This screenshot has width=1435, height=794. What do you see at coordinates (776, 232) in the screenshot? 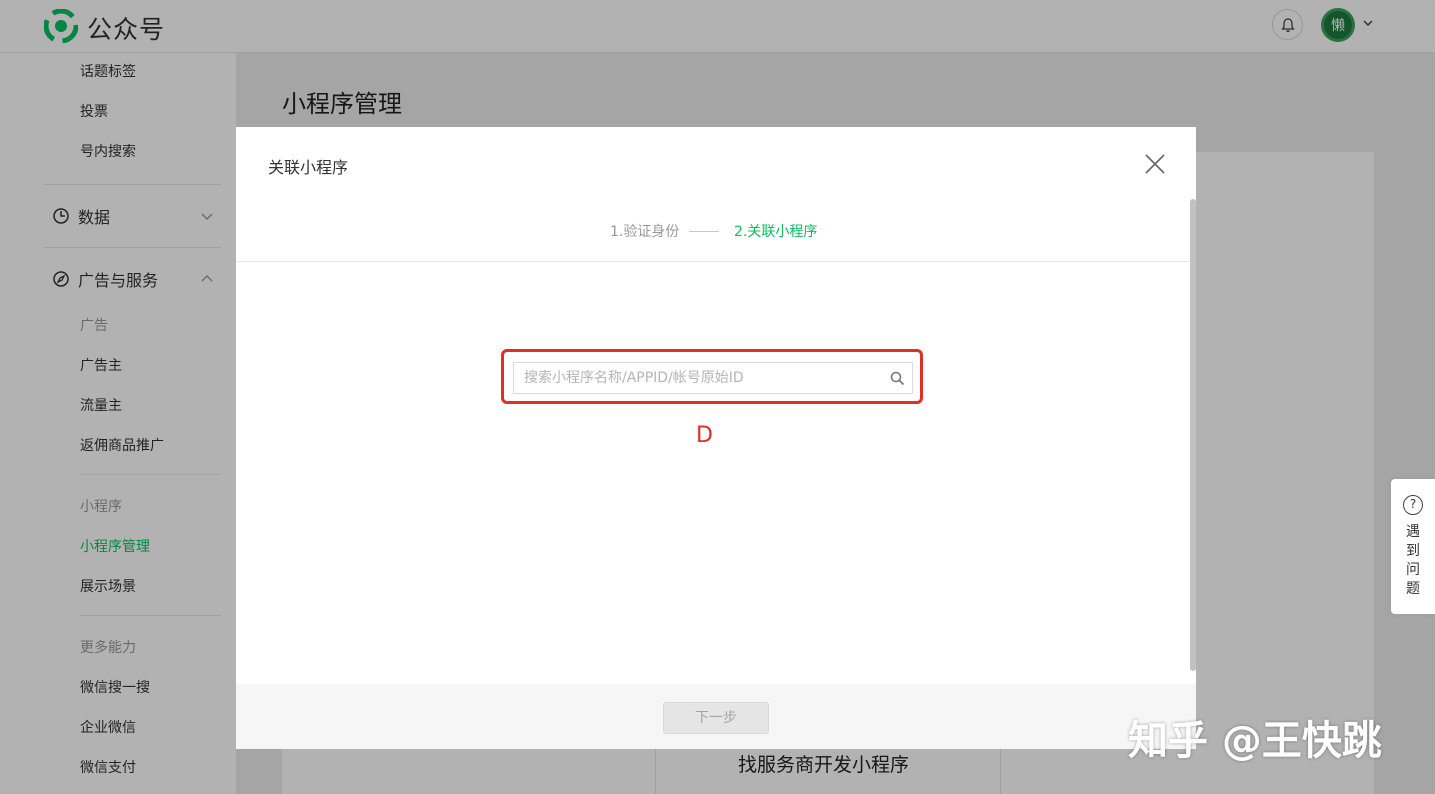
I see `step-link-mini-program: 2.关联小程序` at bounding box center [776, 232].